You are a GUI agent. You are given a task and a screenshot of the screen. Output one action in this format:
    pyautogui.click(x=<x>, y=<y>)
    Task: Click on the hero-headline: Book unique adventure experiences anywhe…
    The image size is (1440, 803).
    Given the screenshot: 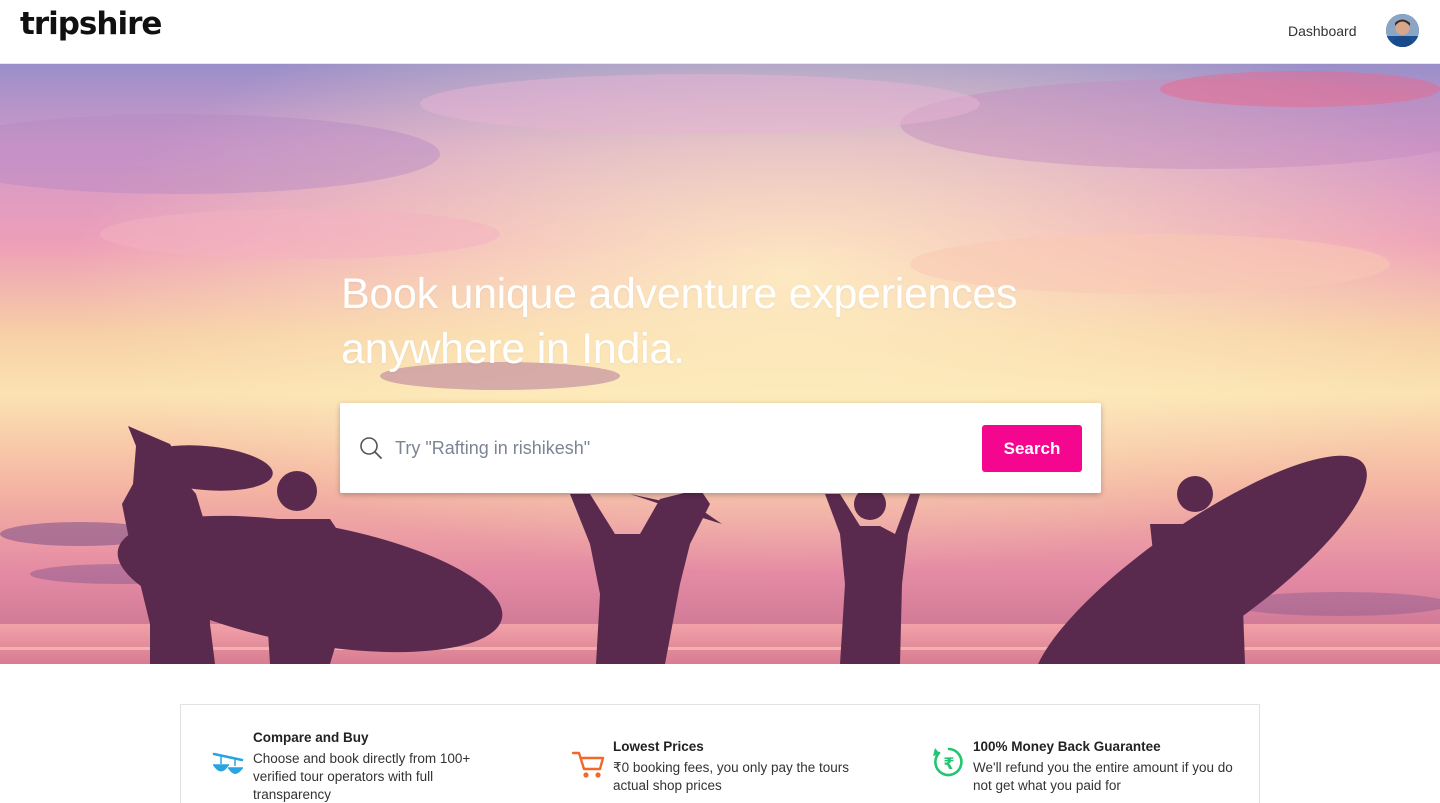 What is the action you would take?
    pyautogui.click(x=721, y=322)
    